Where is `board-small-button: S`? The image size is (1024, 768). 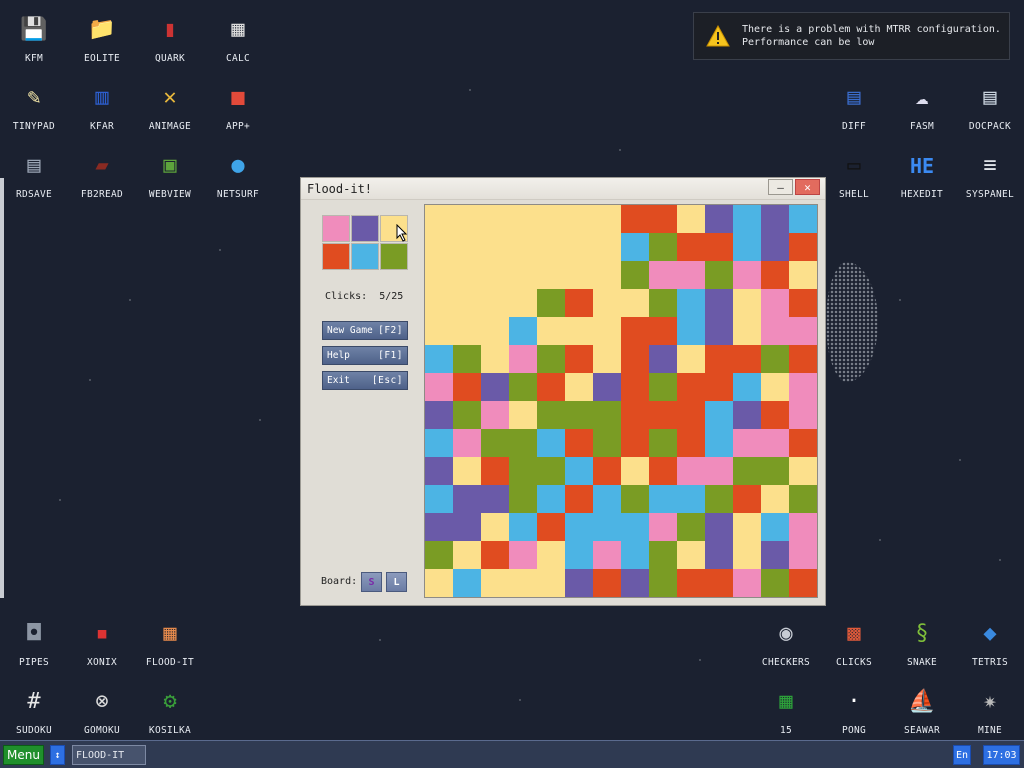
board-small-button: S is located at coordinates (371, 582).